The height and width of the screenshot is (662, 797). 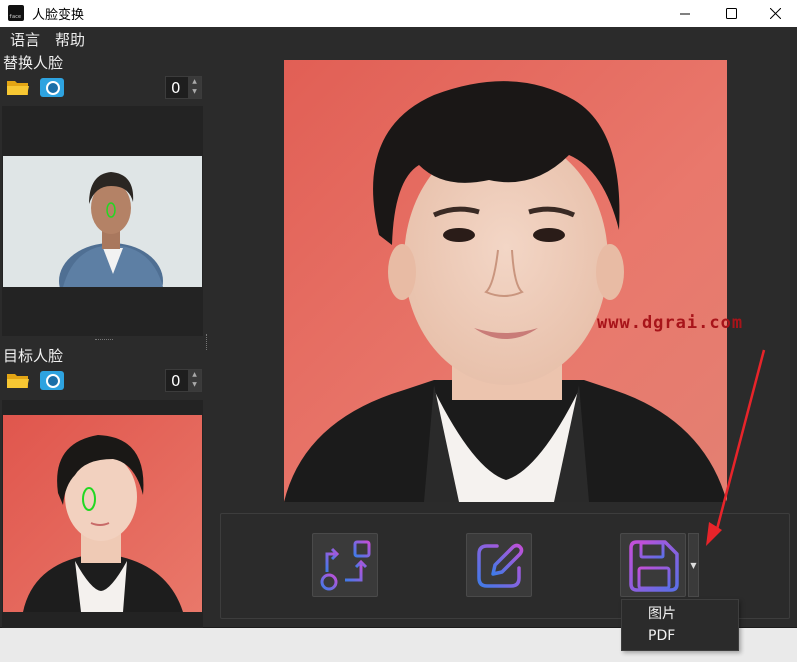 What do you see at coordinates (15, 17) in the screenshot?
I see `app-icon-label: face` at bounding box center [15, 17].